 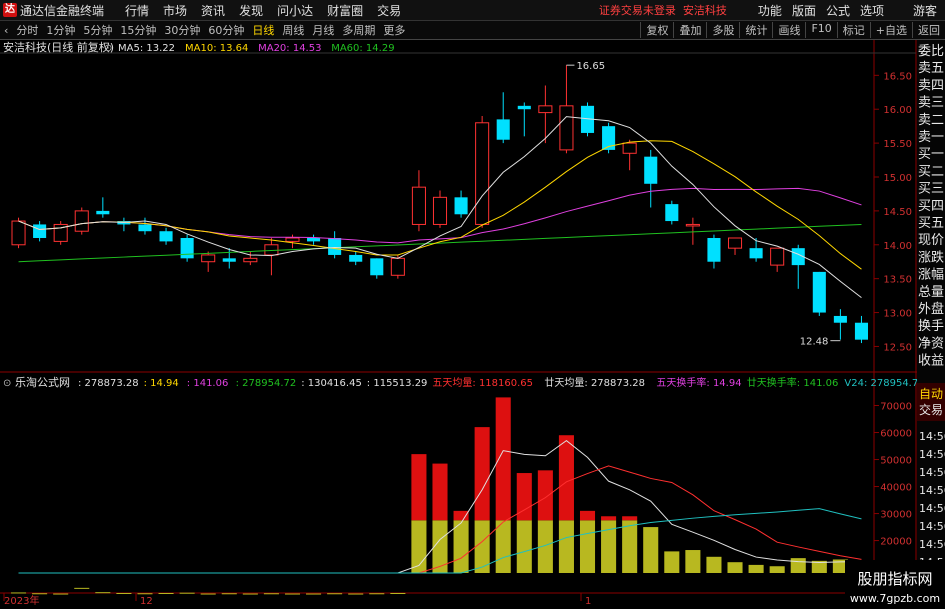 What do you see at coordinates (10, 10) in the screenshot?
I see `app-logo-icon: 达` at bounding box center [10, 10].